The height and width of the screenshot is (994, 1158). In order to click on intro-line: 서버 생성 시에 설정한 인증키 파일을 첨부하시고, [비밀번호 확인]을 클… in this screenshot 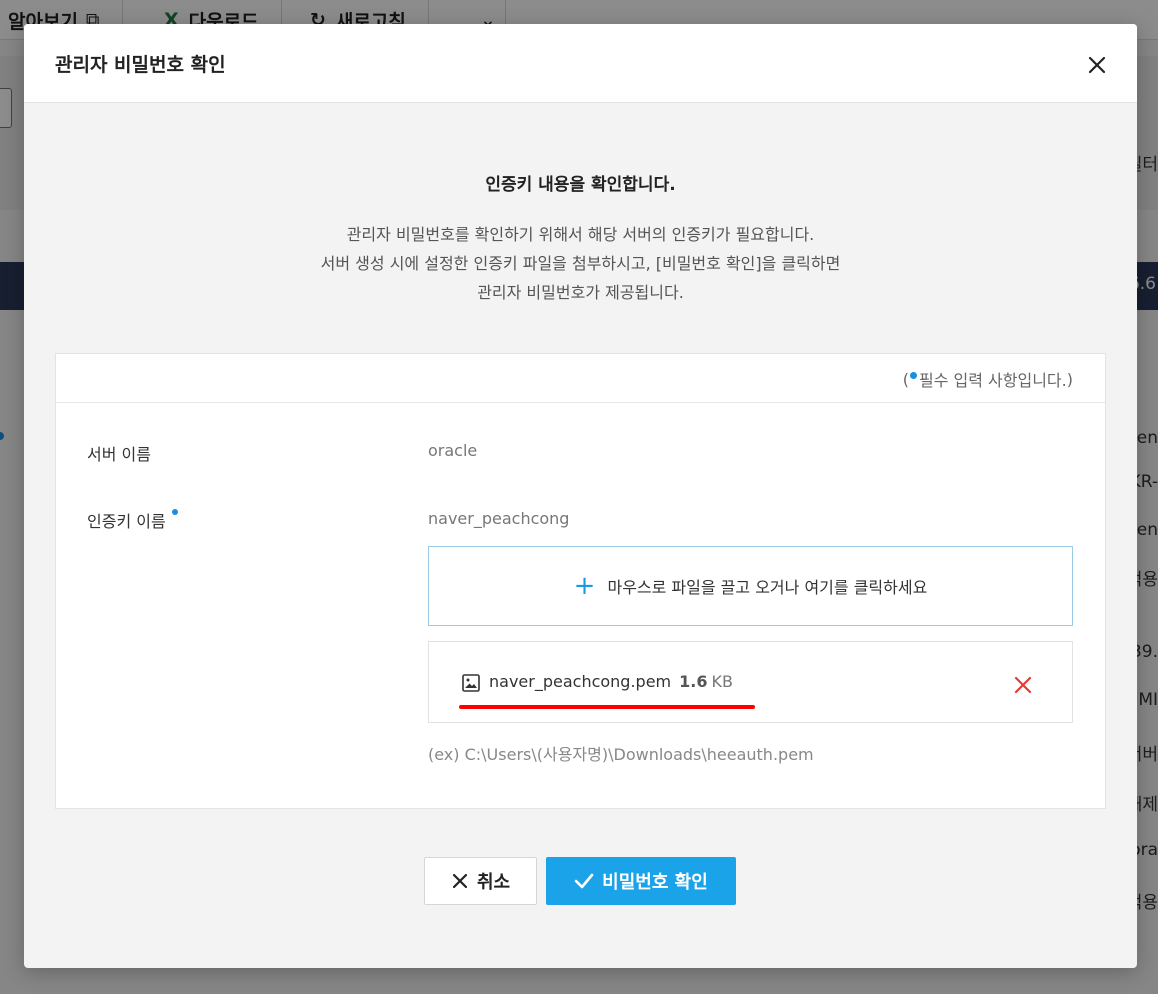, I will do `click(580, 263)`.